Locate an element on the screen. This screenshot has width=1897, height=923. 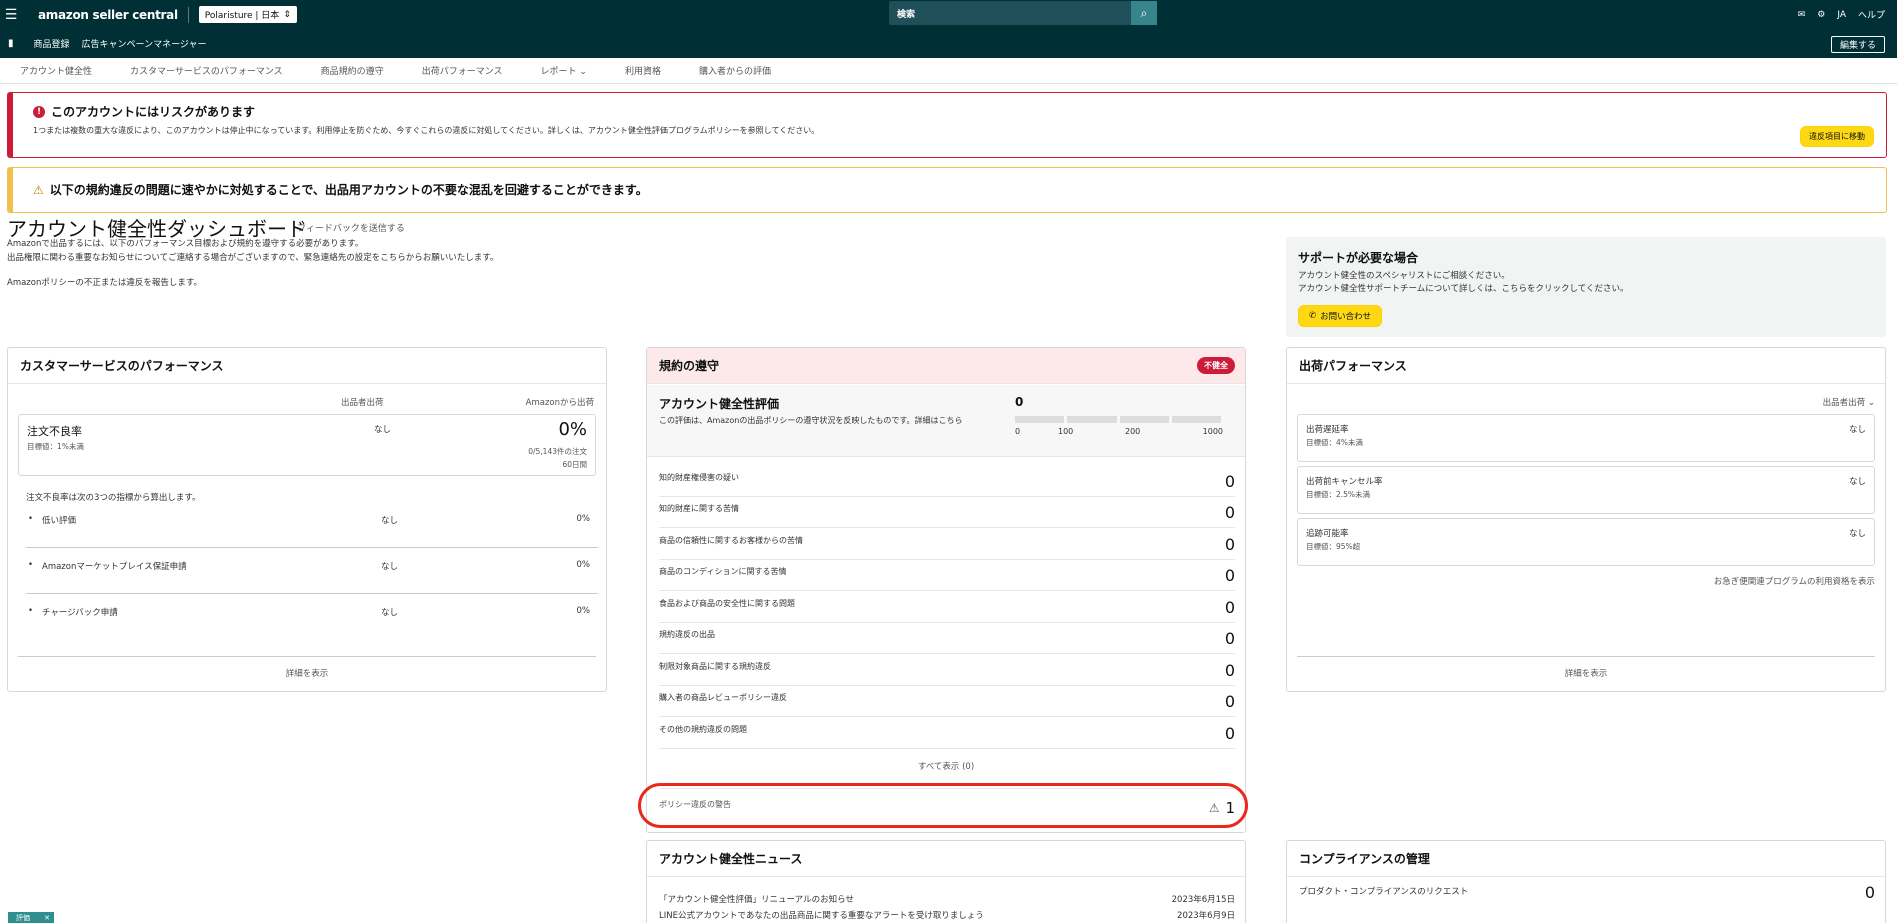
table-row: 食品および商品の安全性に関する問題 0 is located at coordinates (947, 607).